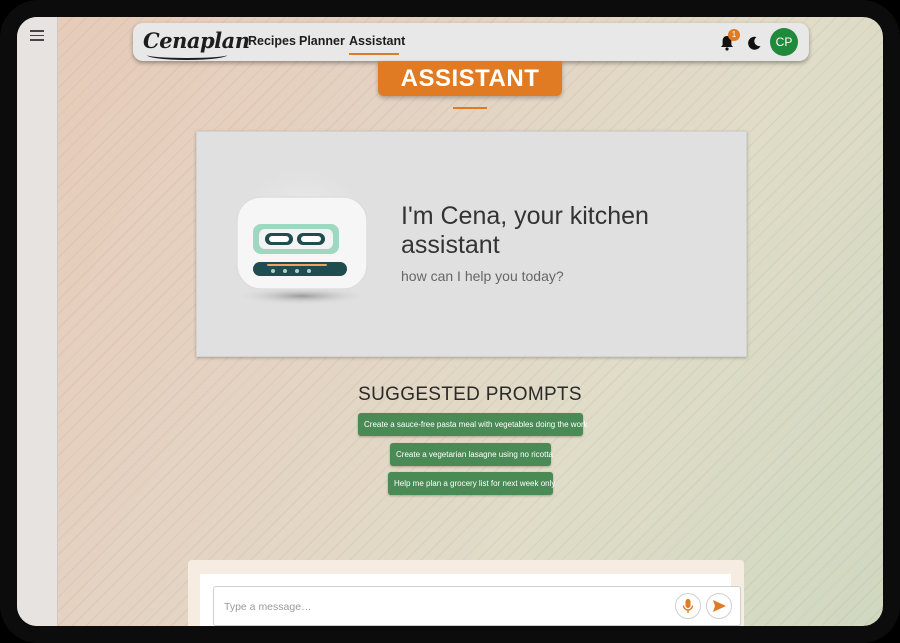 The height and width of the screenshot is (643, 900). I want to click on title-underline, so click(470, 108).